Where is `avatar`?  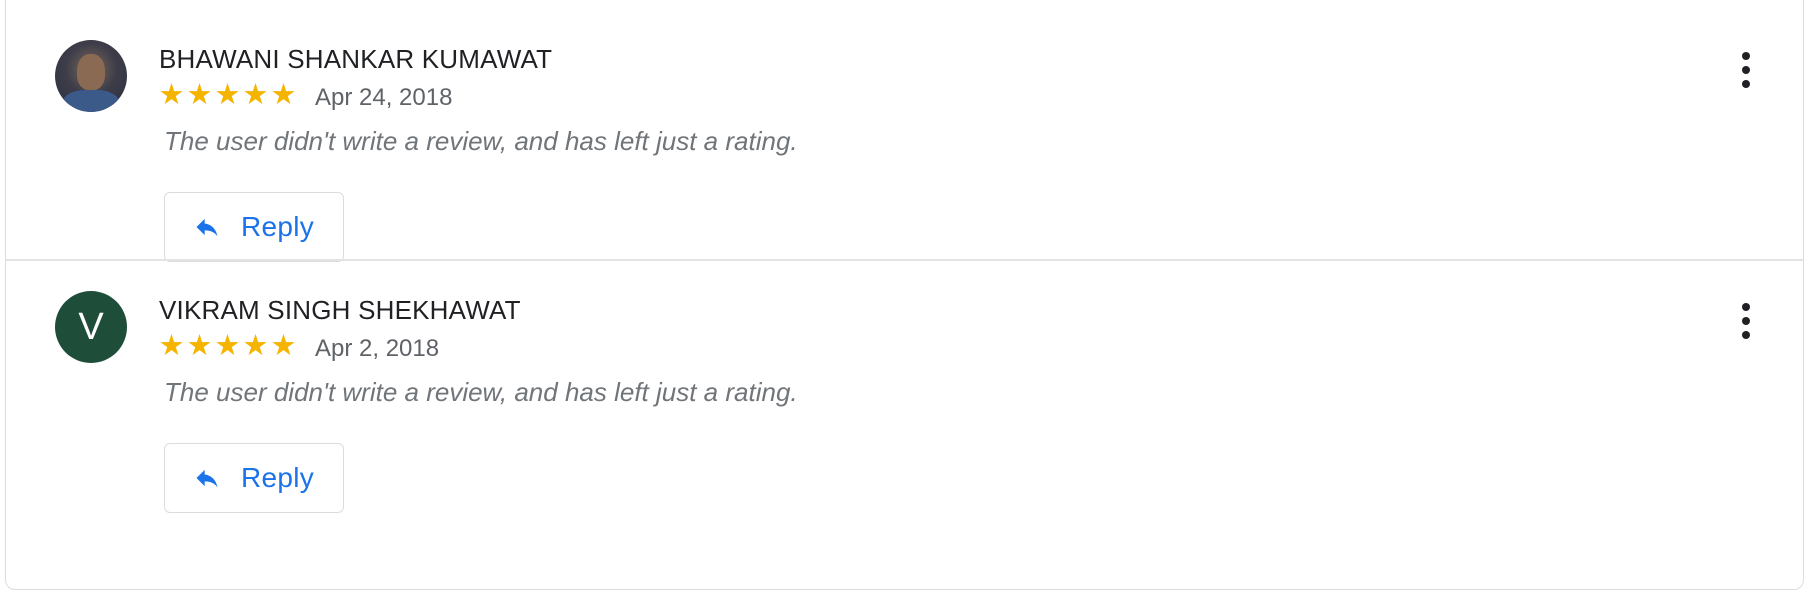
avatar is located at coordinates (91, 76).